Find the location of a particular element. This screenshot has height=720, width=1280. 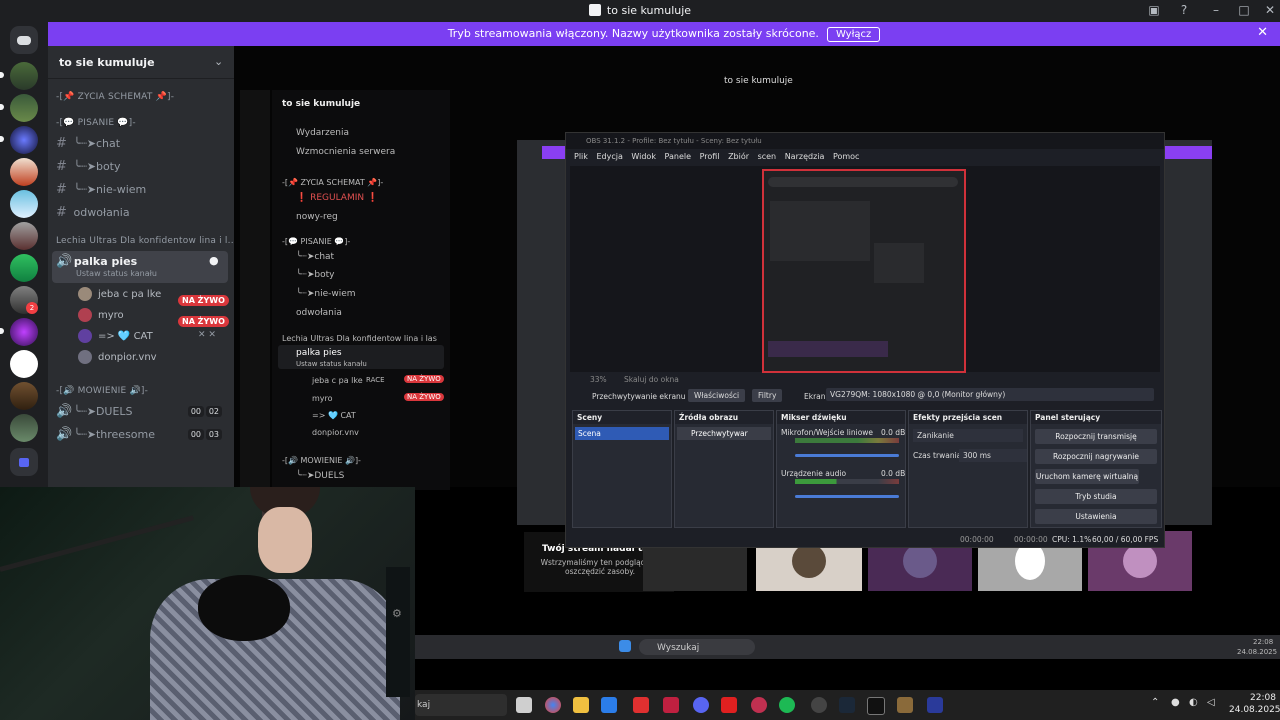

volume-icon: ◁ is located at coordinates (1211, 702).